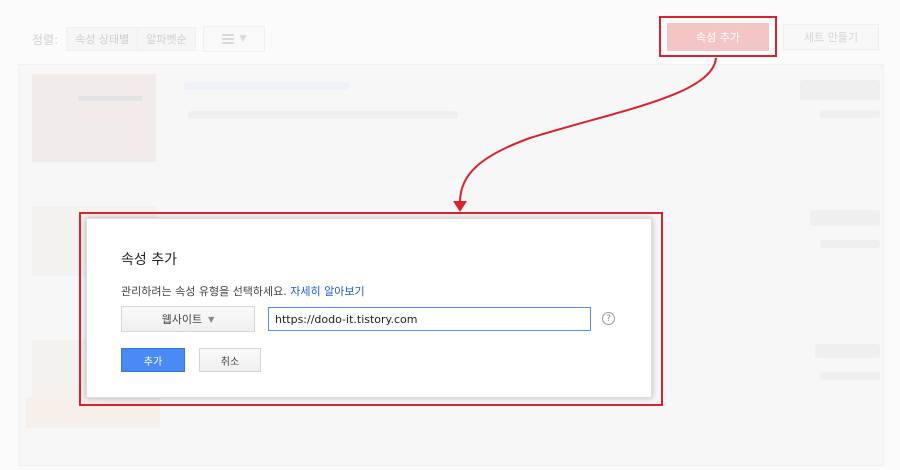 Image resolution: width=900 pixels, height=470 pixels. What do you see at coordinates (182, 319) in the screenshot?
I see `property-type-value: 웹사이트` at bounding box center [182, 319].